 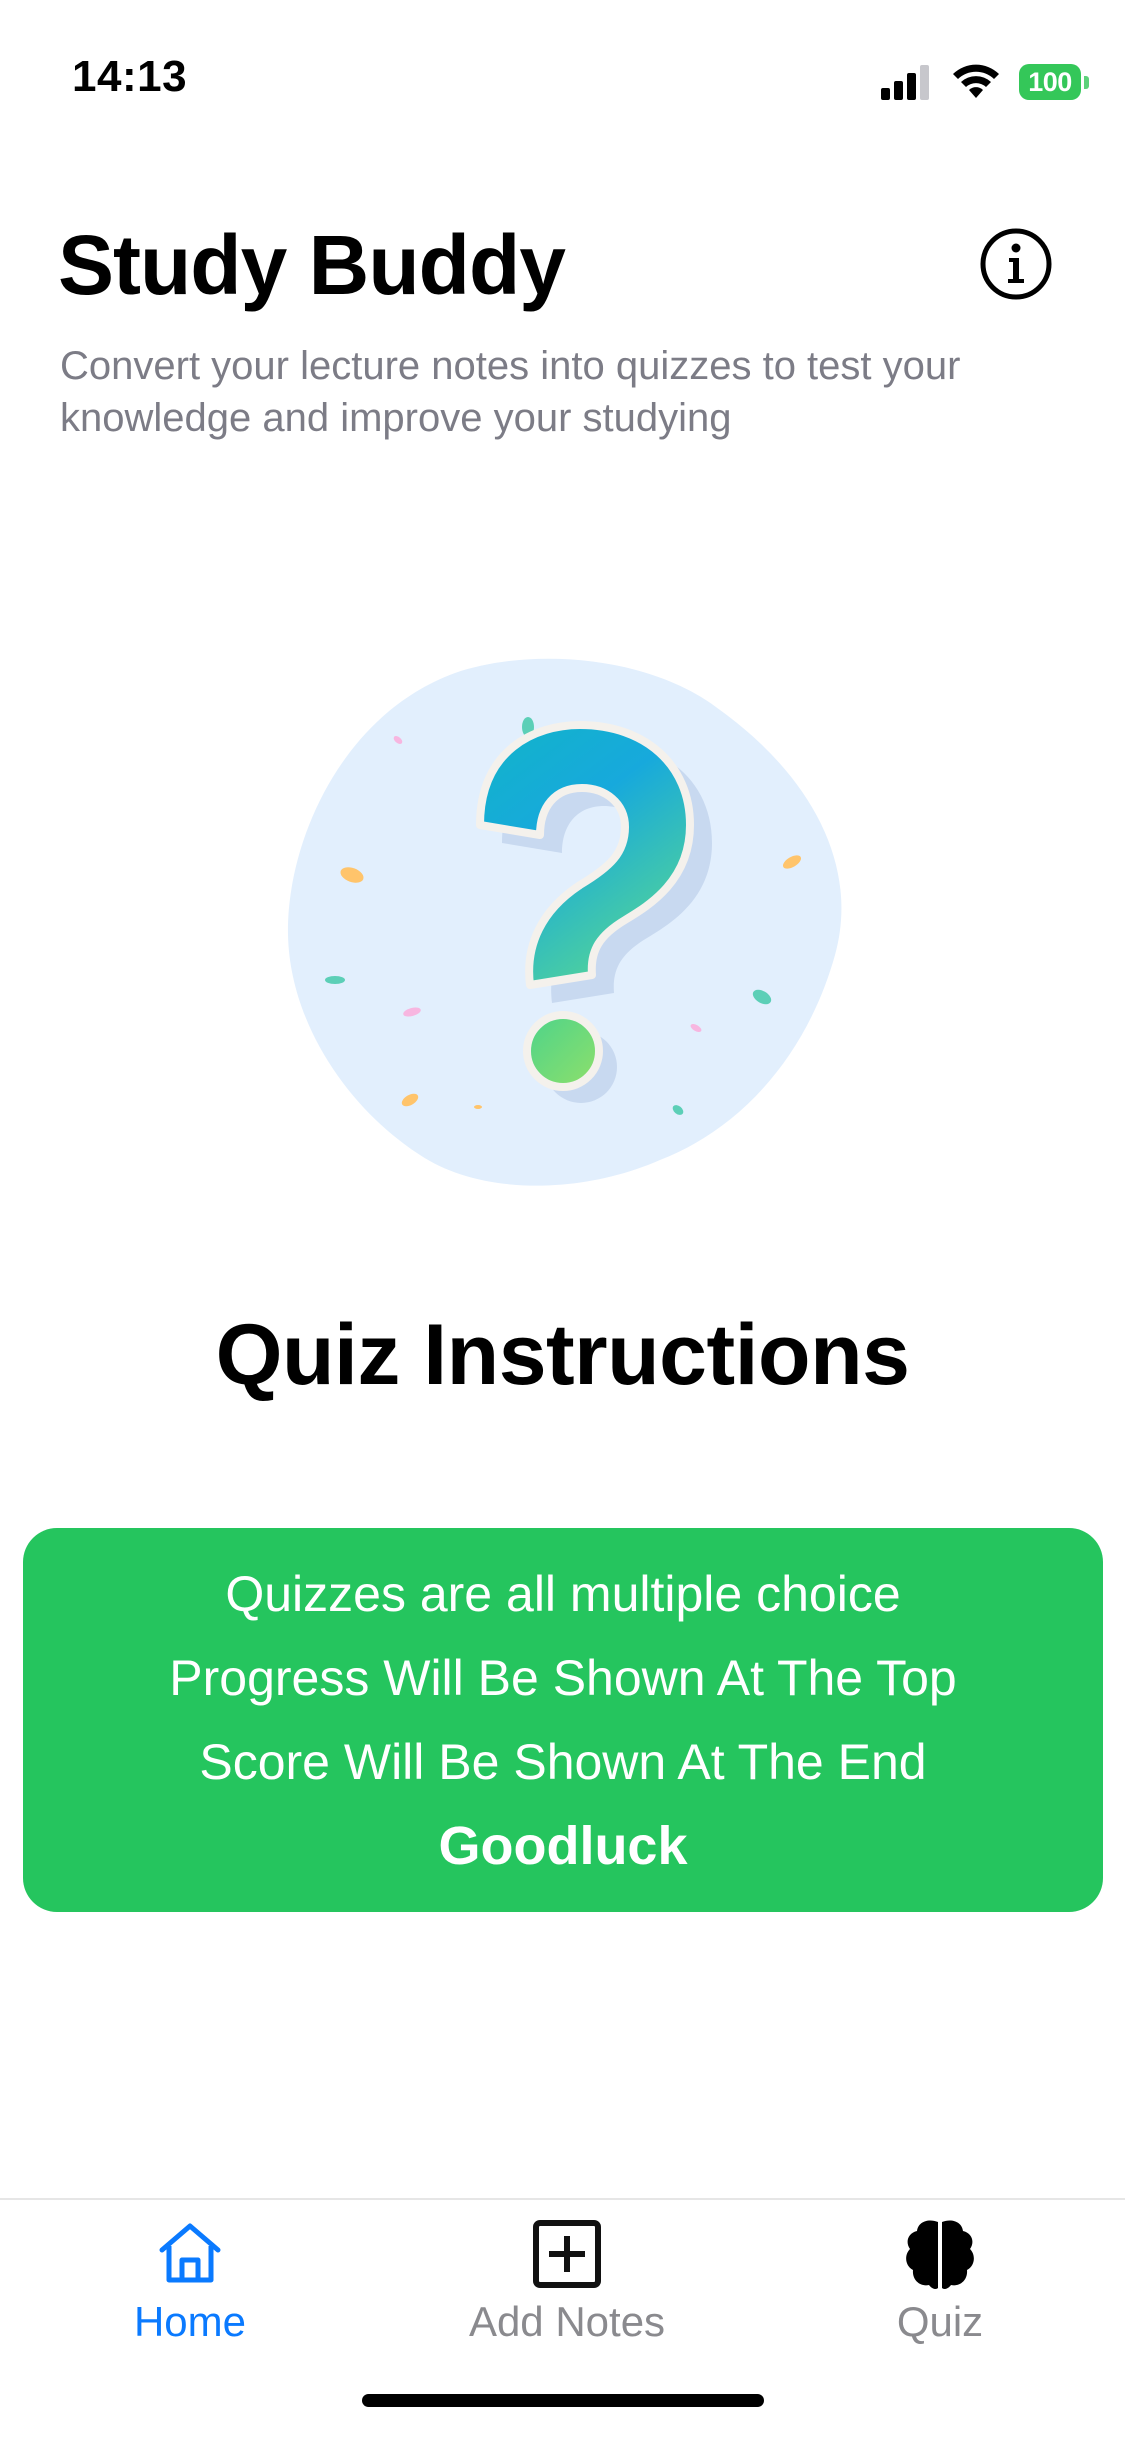 What do you see at coordinates (130, 76) in the screenshot?
I see `status-time: 14:13` at bounding box center [130, 76].